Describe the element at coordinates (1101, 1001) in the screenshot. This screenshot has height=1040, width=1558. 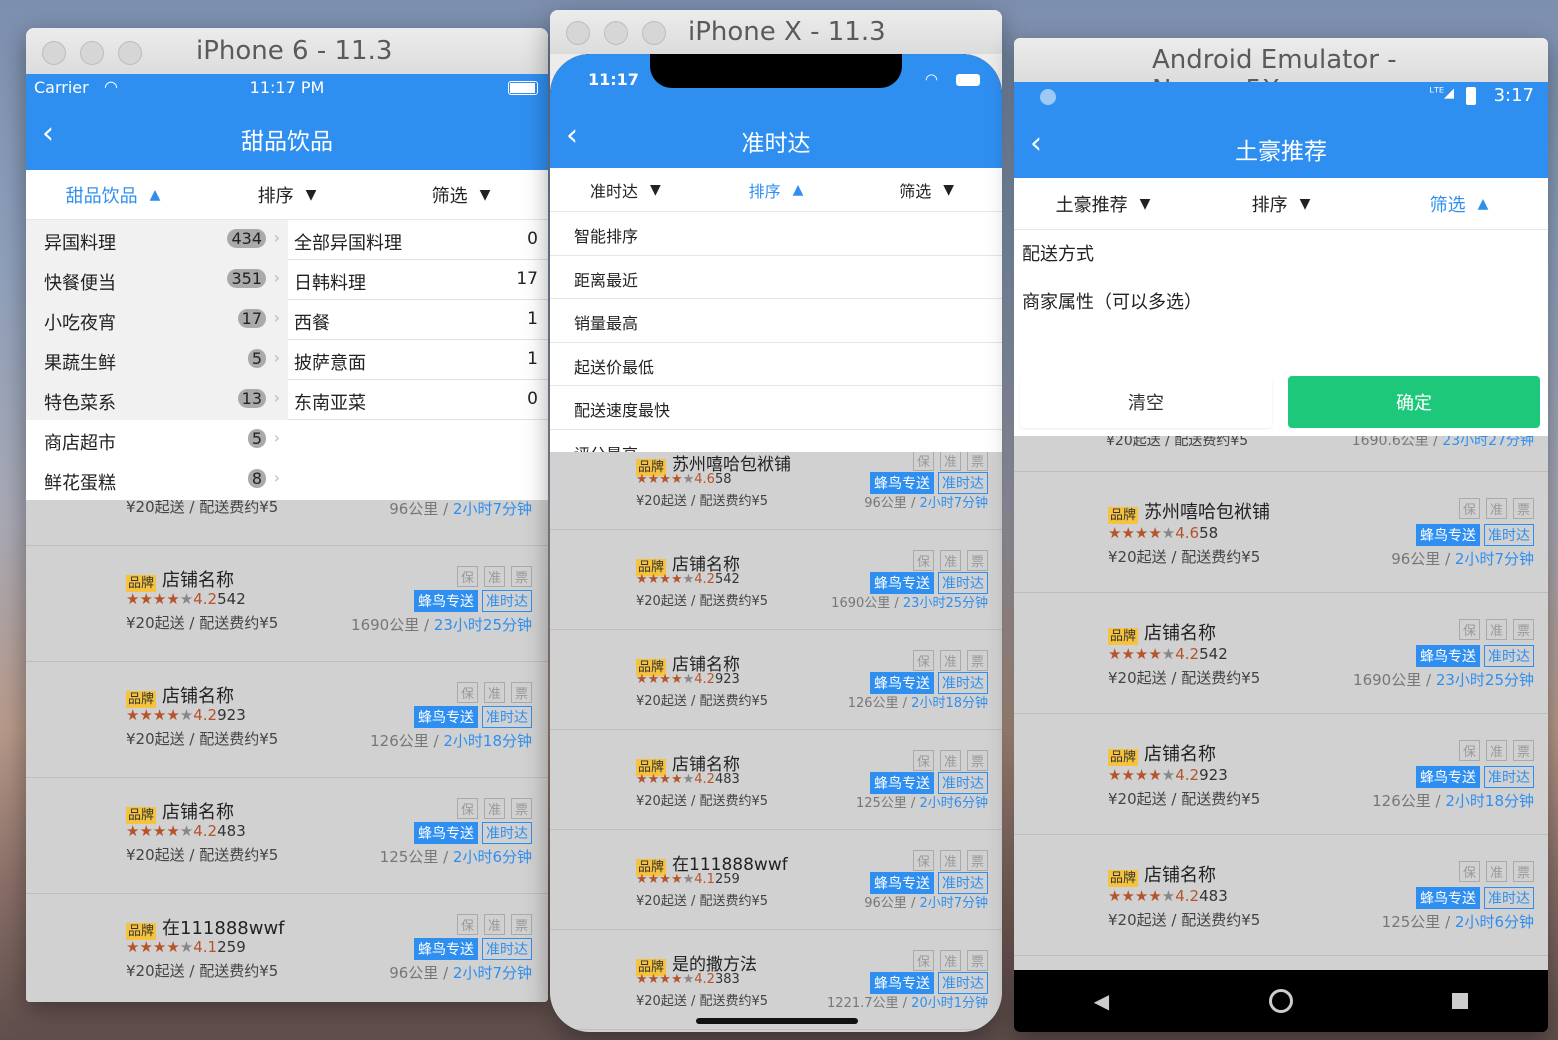
I see `back-triangle-icon: ◀` at that location.